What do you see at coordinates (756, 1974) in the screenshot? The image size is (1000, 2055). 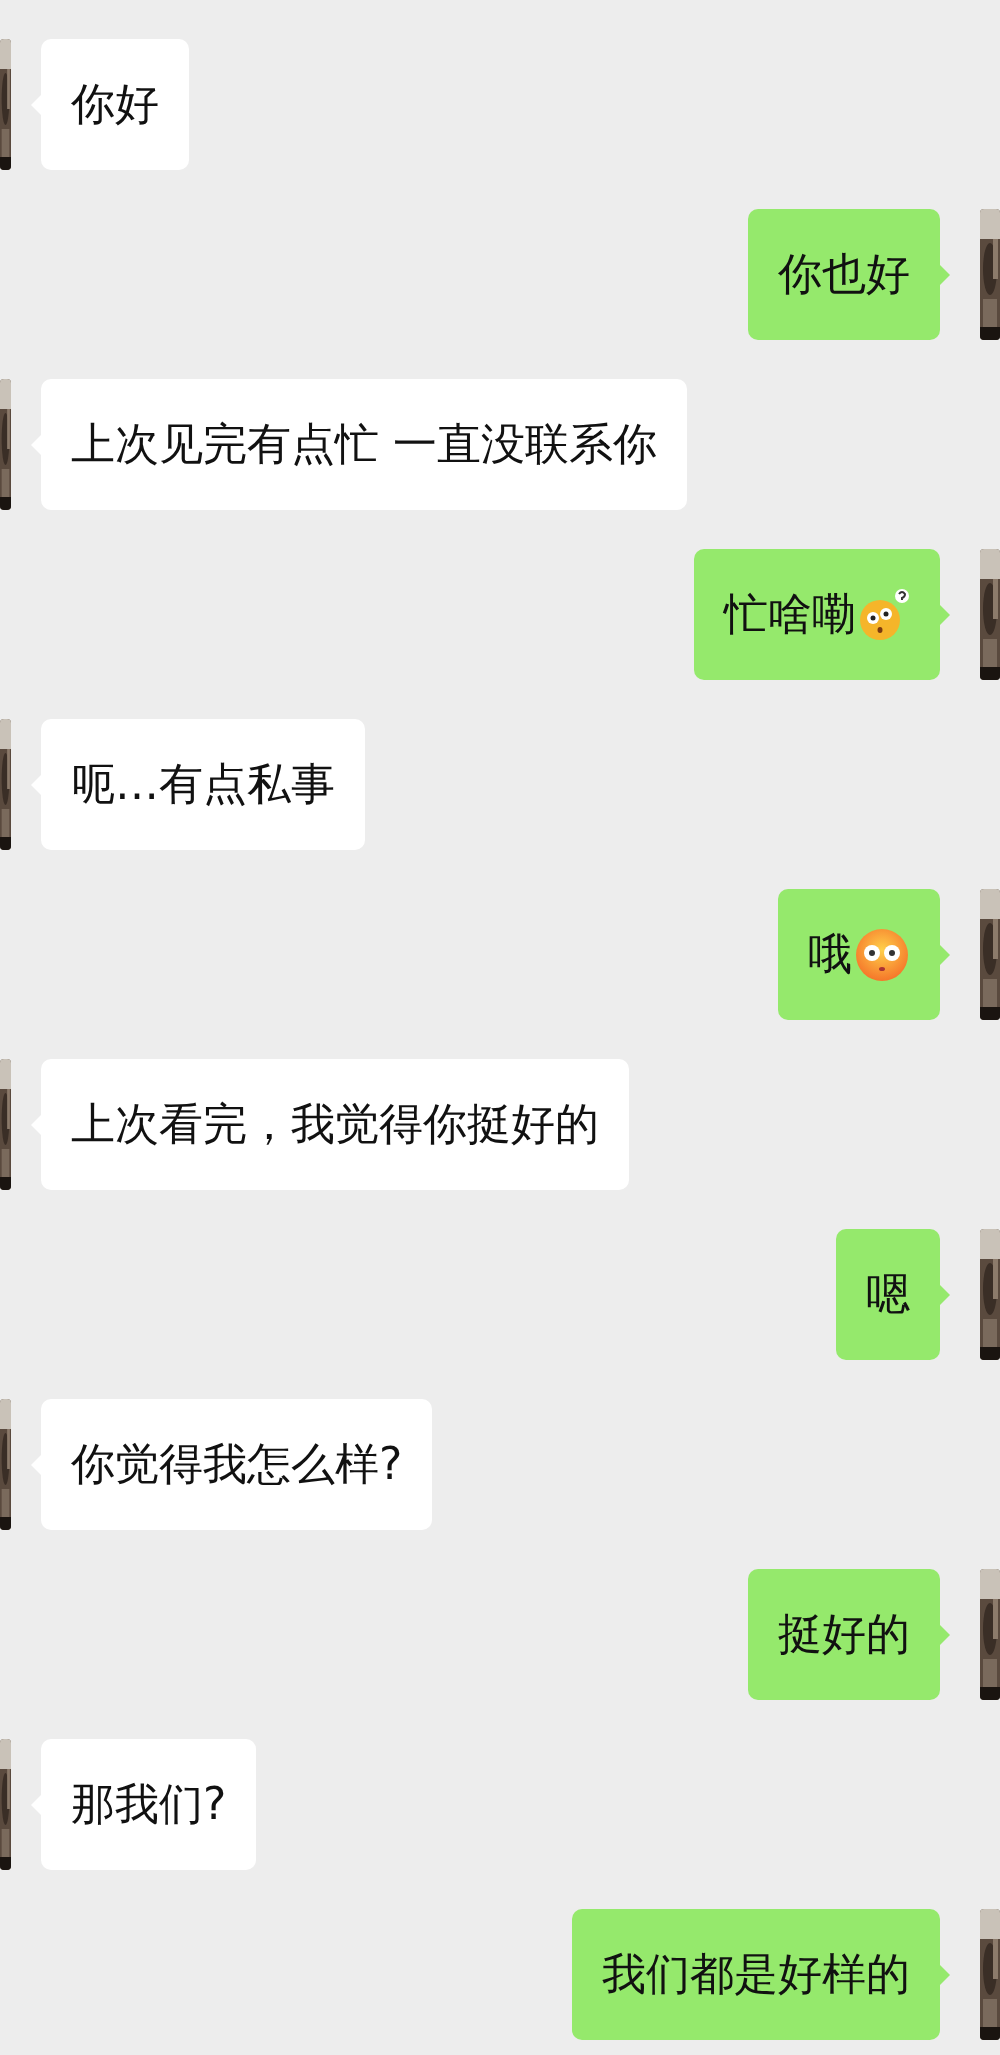 I see `message-text: 我们都是好样的` at bounding box center [756, 1974].